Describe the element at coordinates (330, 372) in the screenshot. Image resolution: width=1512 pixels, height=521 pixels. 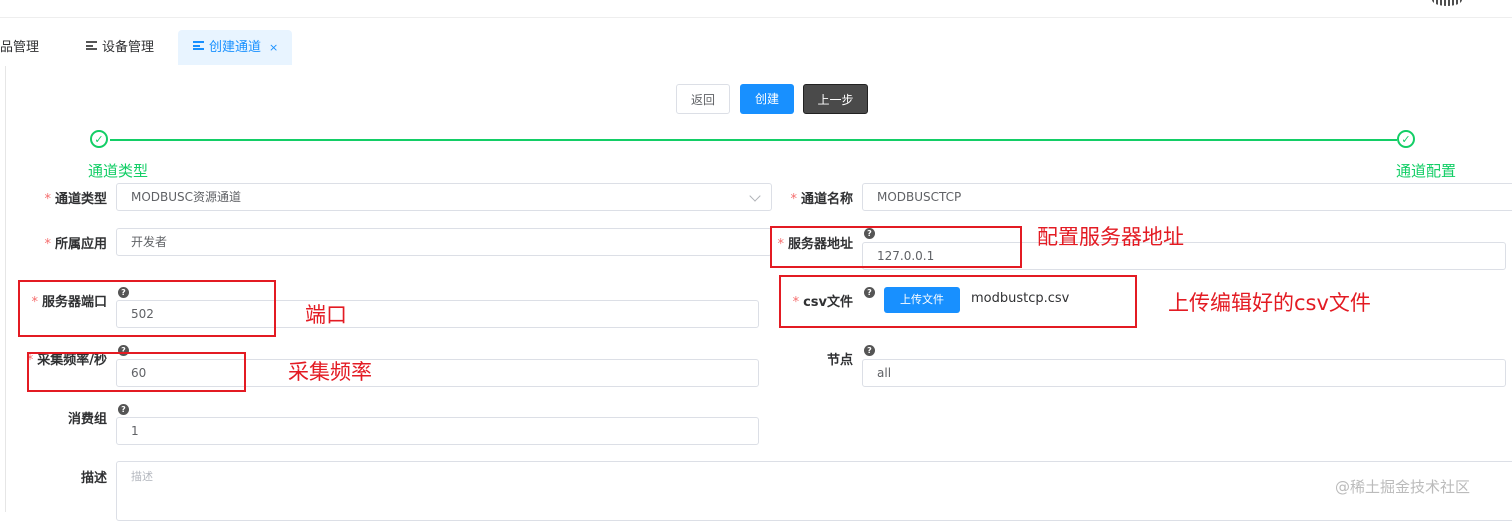
I see `annotation-frequency: 采集频率` at that location.